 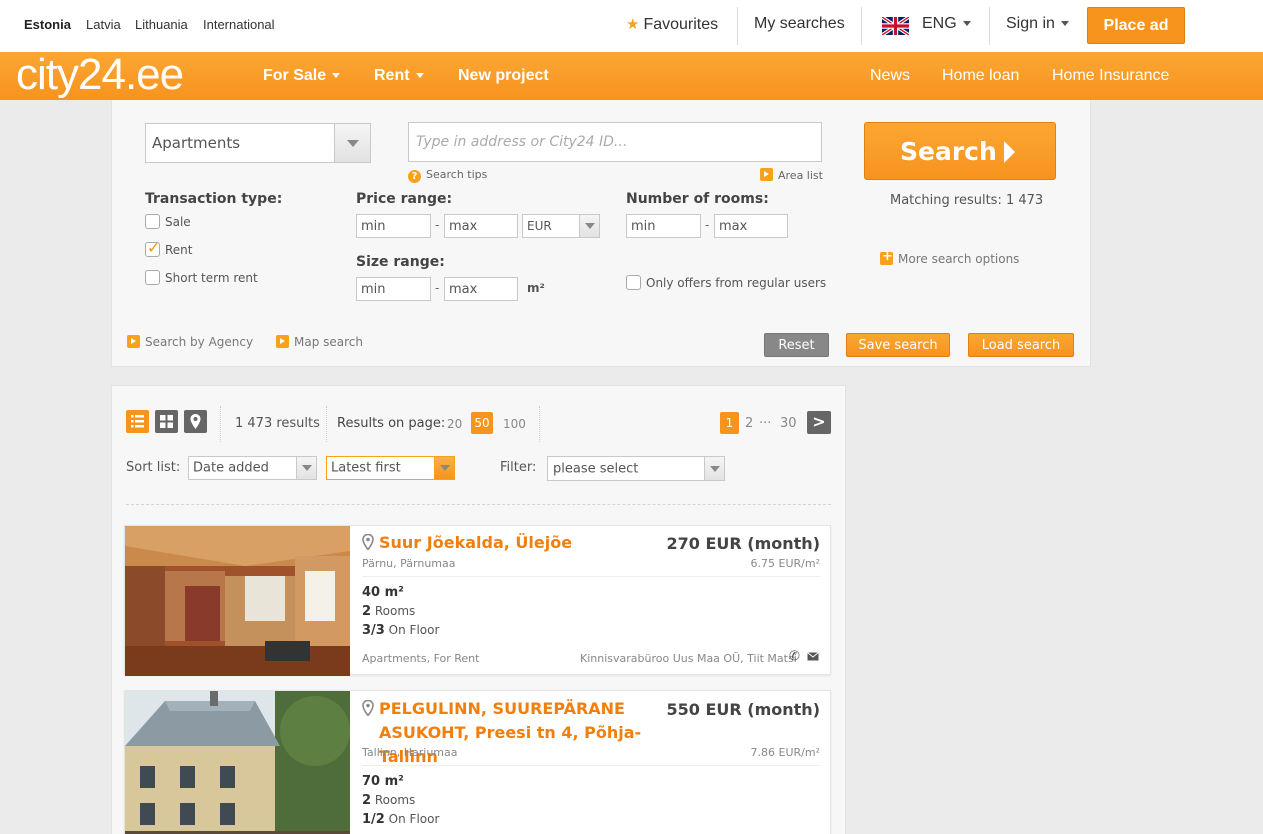 What do you see at coordinates (743, 709) in the screenshot?
I see `listing-price: 550 EUR (month)` at bounding box center [743, 709].